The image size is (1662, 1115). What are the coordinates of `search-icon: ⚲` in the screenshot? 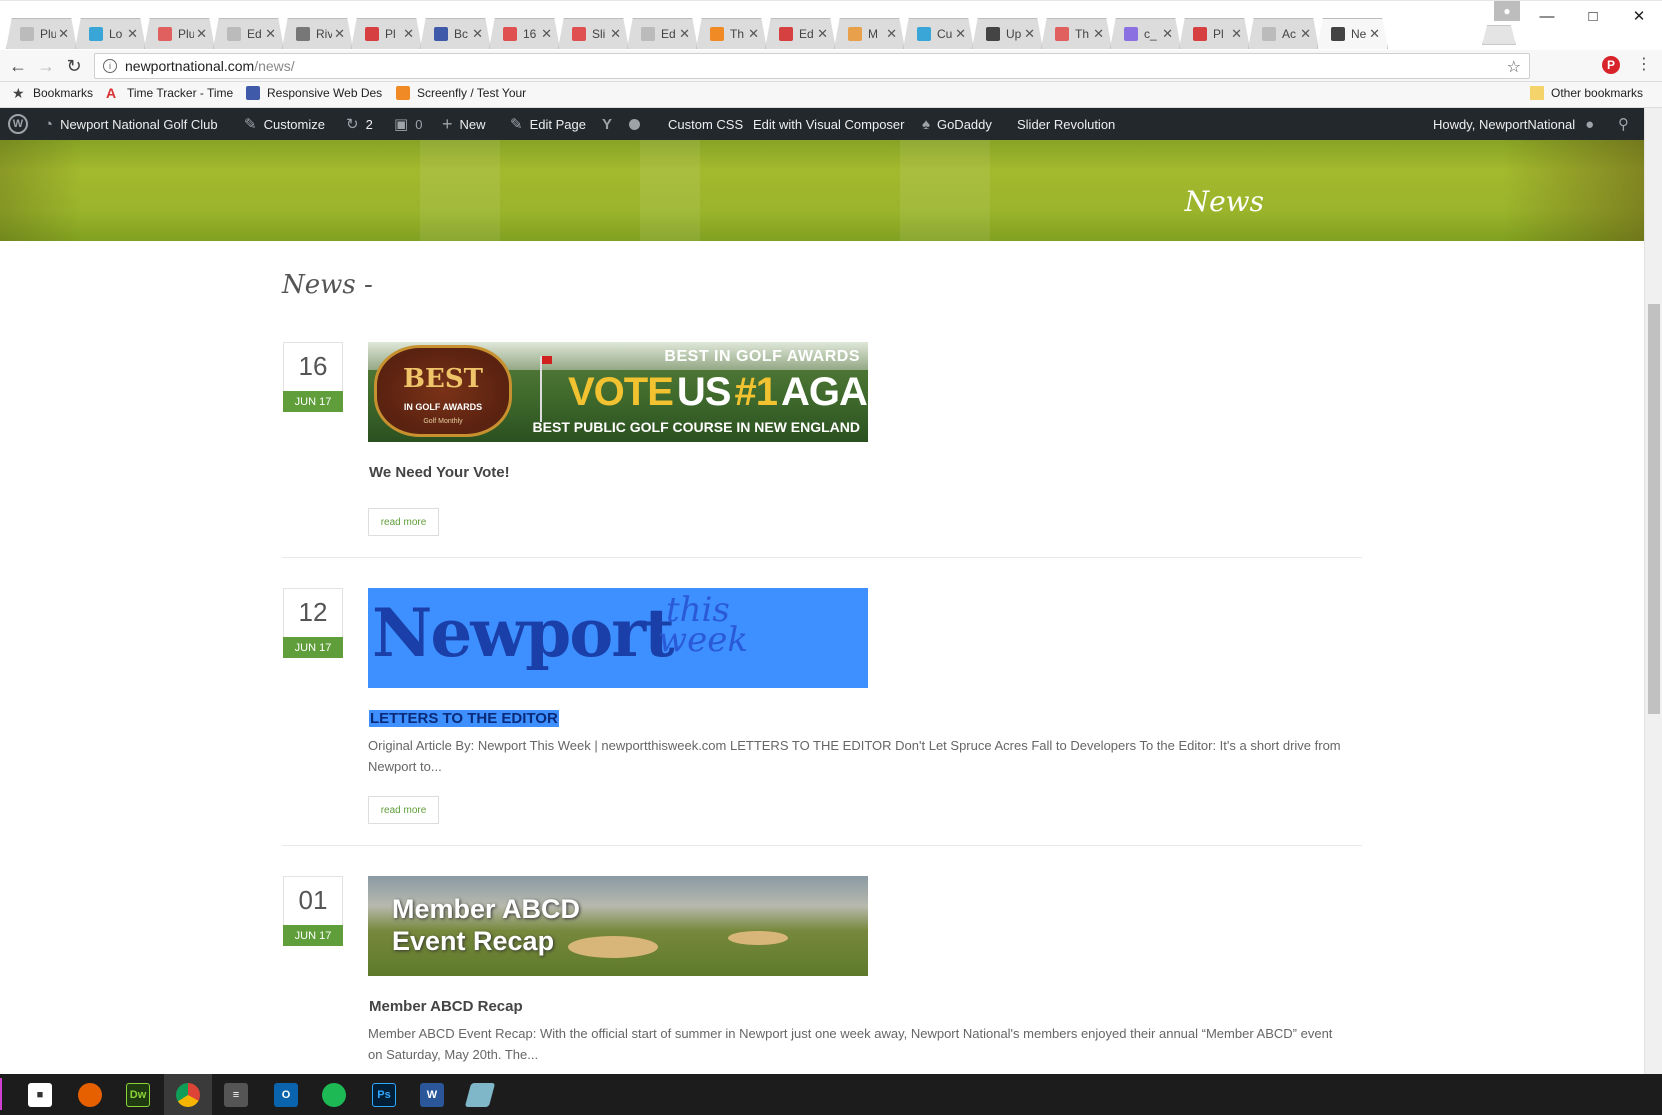 It's located at (1623, 124).